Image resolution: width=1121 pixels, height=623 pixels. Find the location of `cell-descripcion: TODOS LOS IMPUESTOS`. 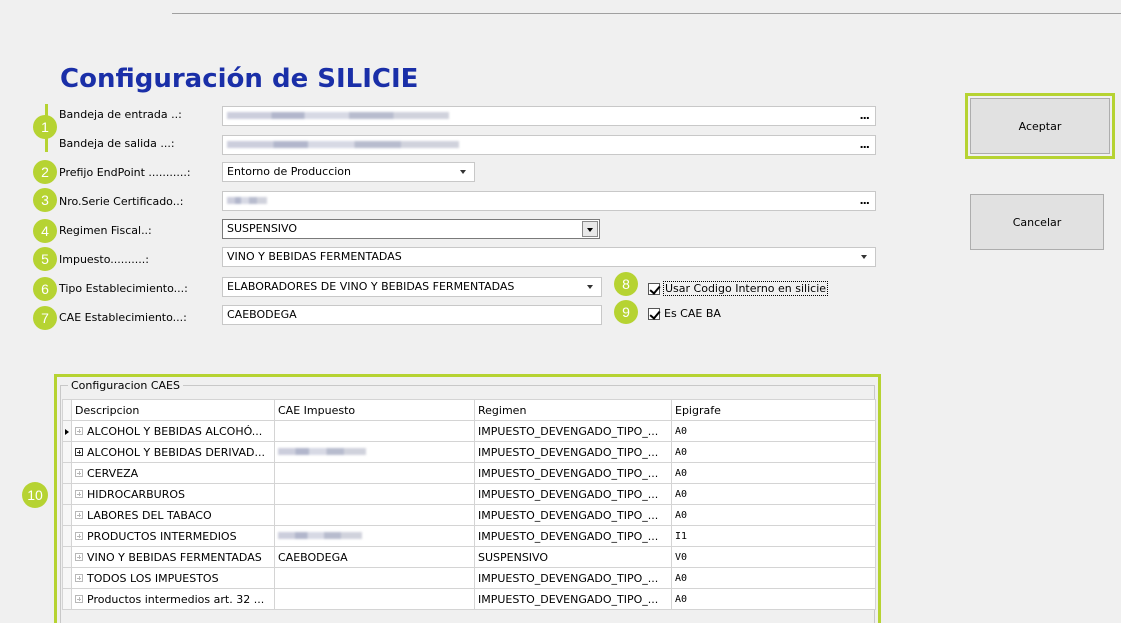

cell-descripcion: TODOS LOS IMPUESTOS is located at coordinates (173, 578).